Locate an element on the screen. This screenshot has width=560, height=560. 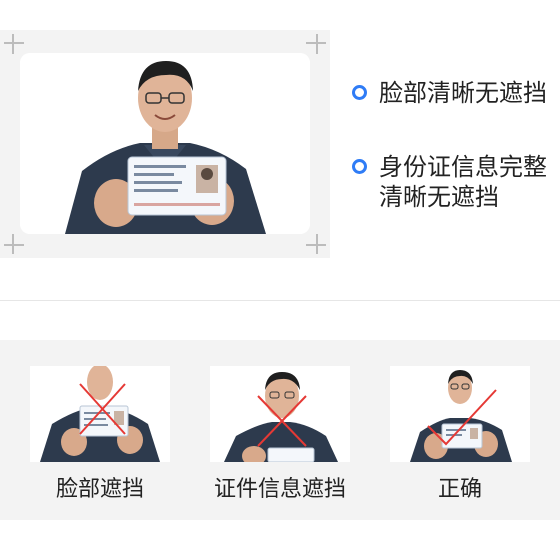
example-label: 证件信息遮挡 is located at coordinates (279, 489).